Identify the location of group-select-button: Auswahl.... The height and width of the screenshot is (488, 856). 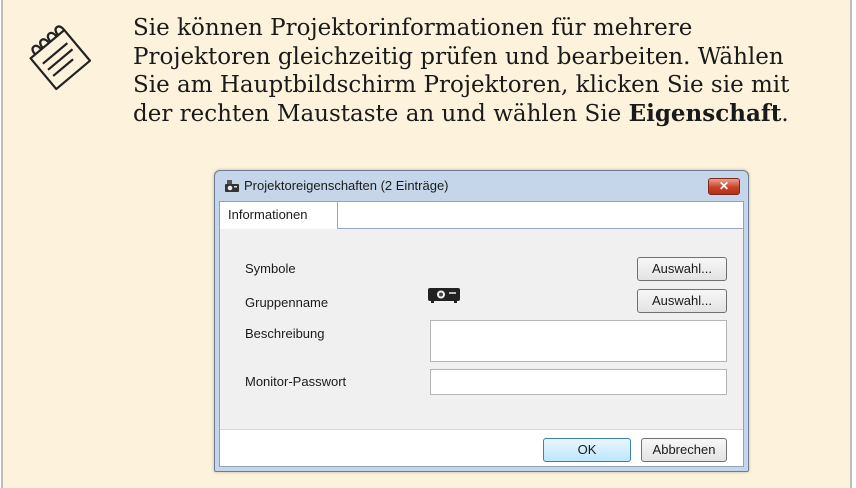
(682, 301).